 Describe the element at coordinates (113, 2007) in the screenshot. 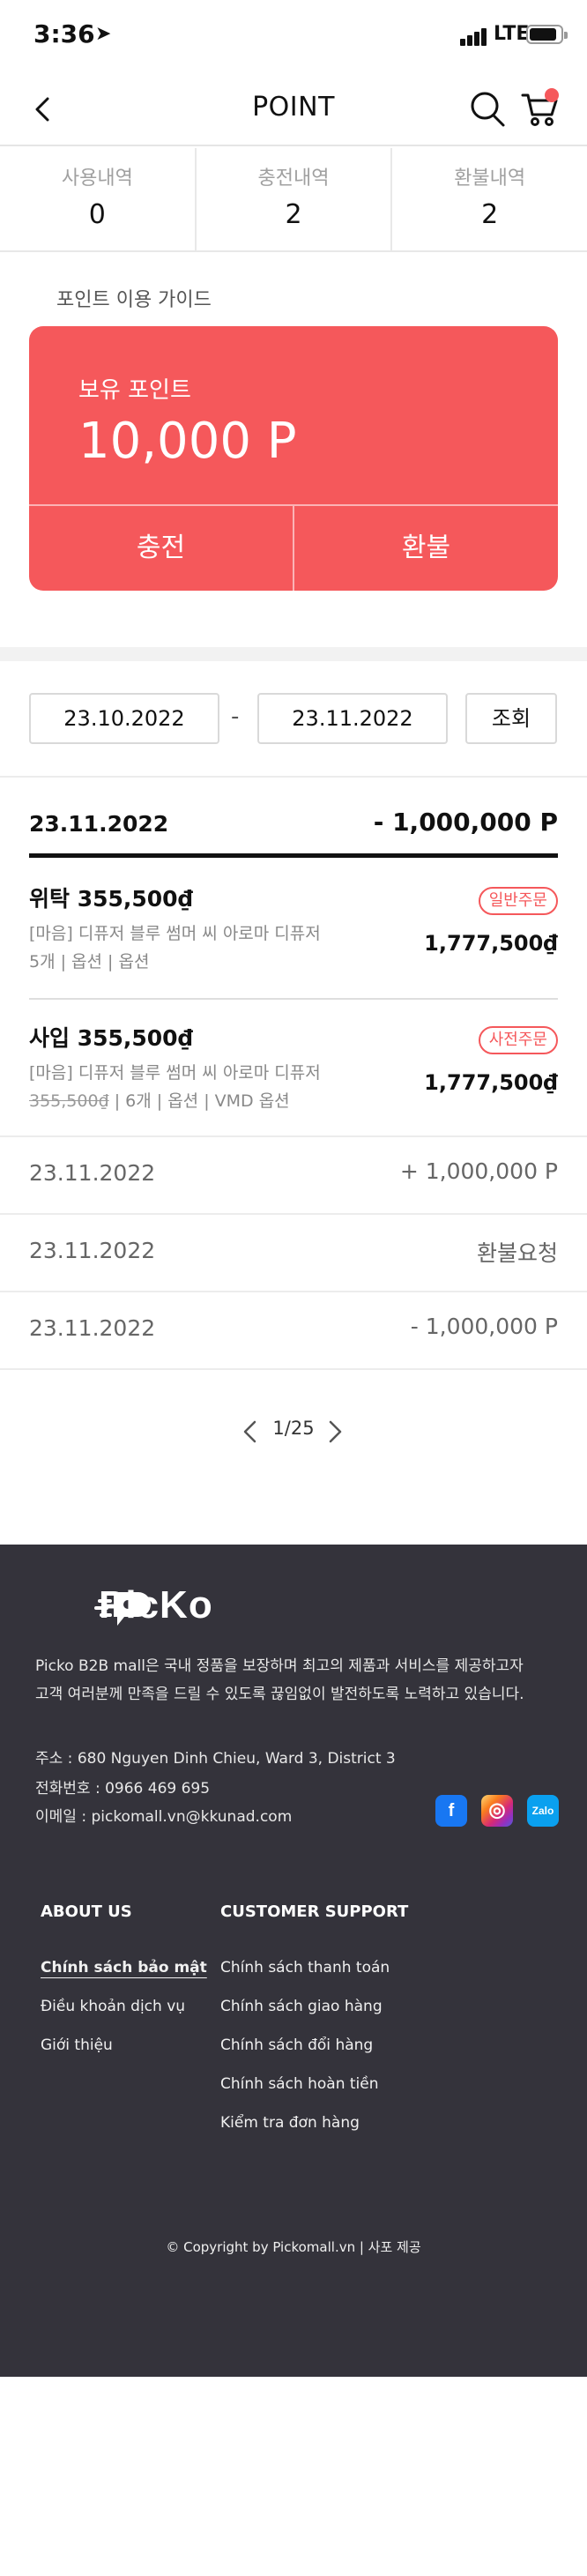

I see `footer-link-terms: Điều khoản dịch vụ` at that location.